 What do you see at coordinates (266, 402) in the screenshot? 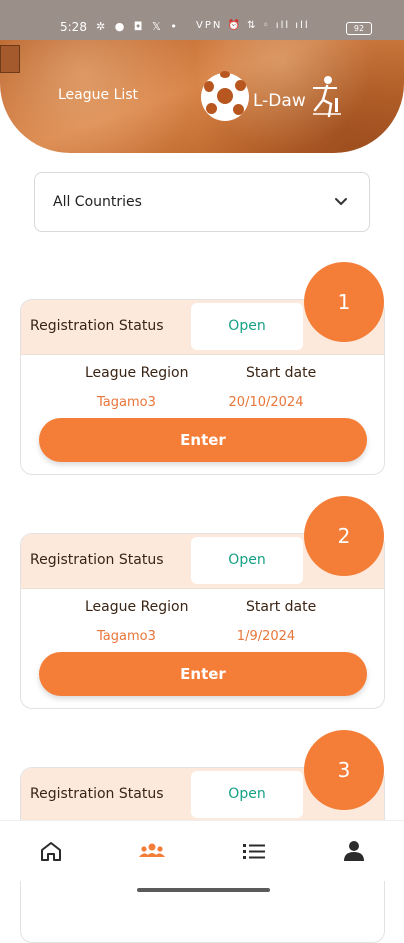
I see `start-date-value: 20/10/2024` at bounding box center [266, 402].